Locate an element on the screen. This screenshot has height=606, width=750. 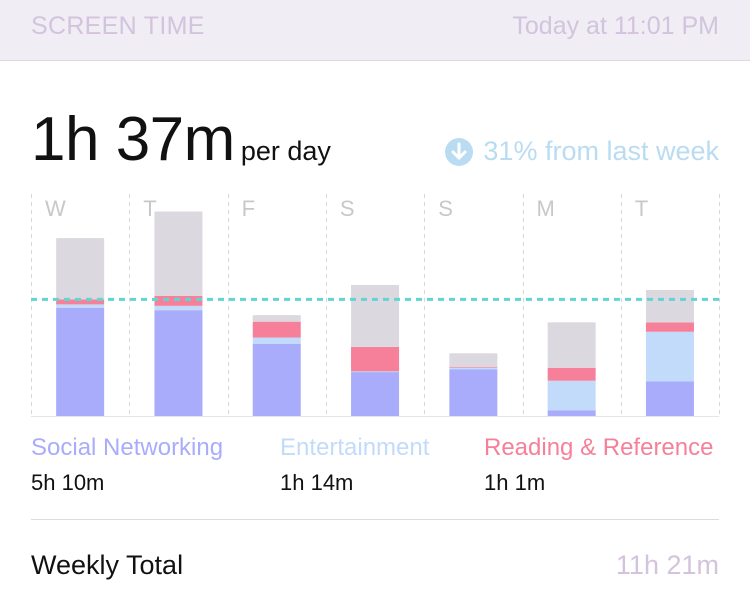
legend-social-value: 5h 10m is located at coordinates (68, 482).